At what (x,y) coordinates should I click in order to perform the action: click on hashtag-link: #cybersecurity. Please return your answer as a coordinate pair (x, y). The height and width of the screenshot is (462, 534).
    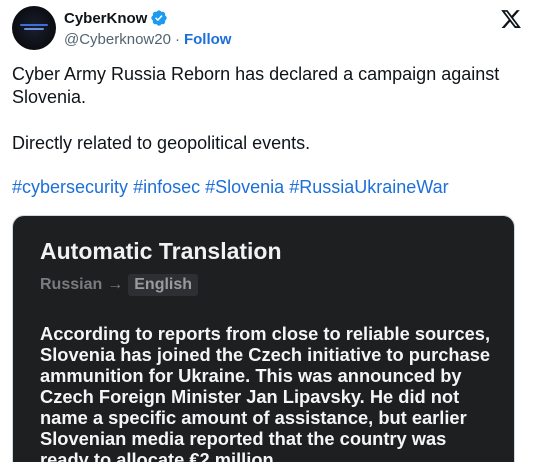
    Looking at the image, I should click on (70, 187).